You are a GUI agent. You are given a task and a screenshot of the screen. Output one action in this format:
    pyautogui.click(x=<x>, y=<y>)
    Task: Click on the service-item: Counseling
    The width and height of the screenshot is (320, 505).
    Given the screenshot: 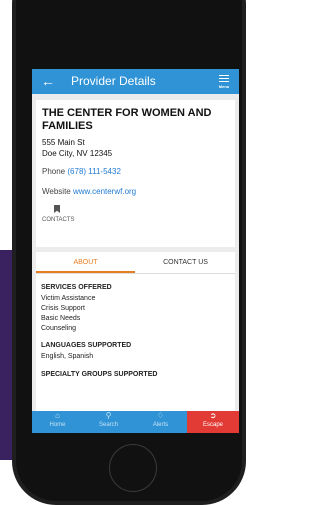 What is the action you would take?
    pyautogui.click(x=59, y=328)
    